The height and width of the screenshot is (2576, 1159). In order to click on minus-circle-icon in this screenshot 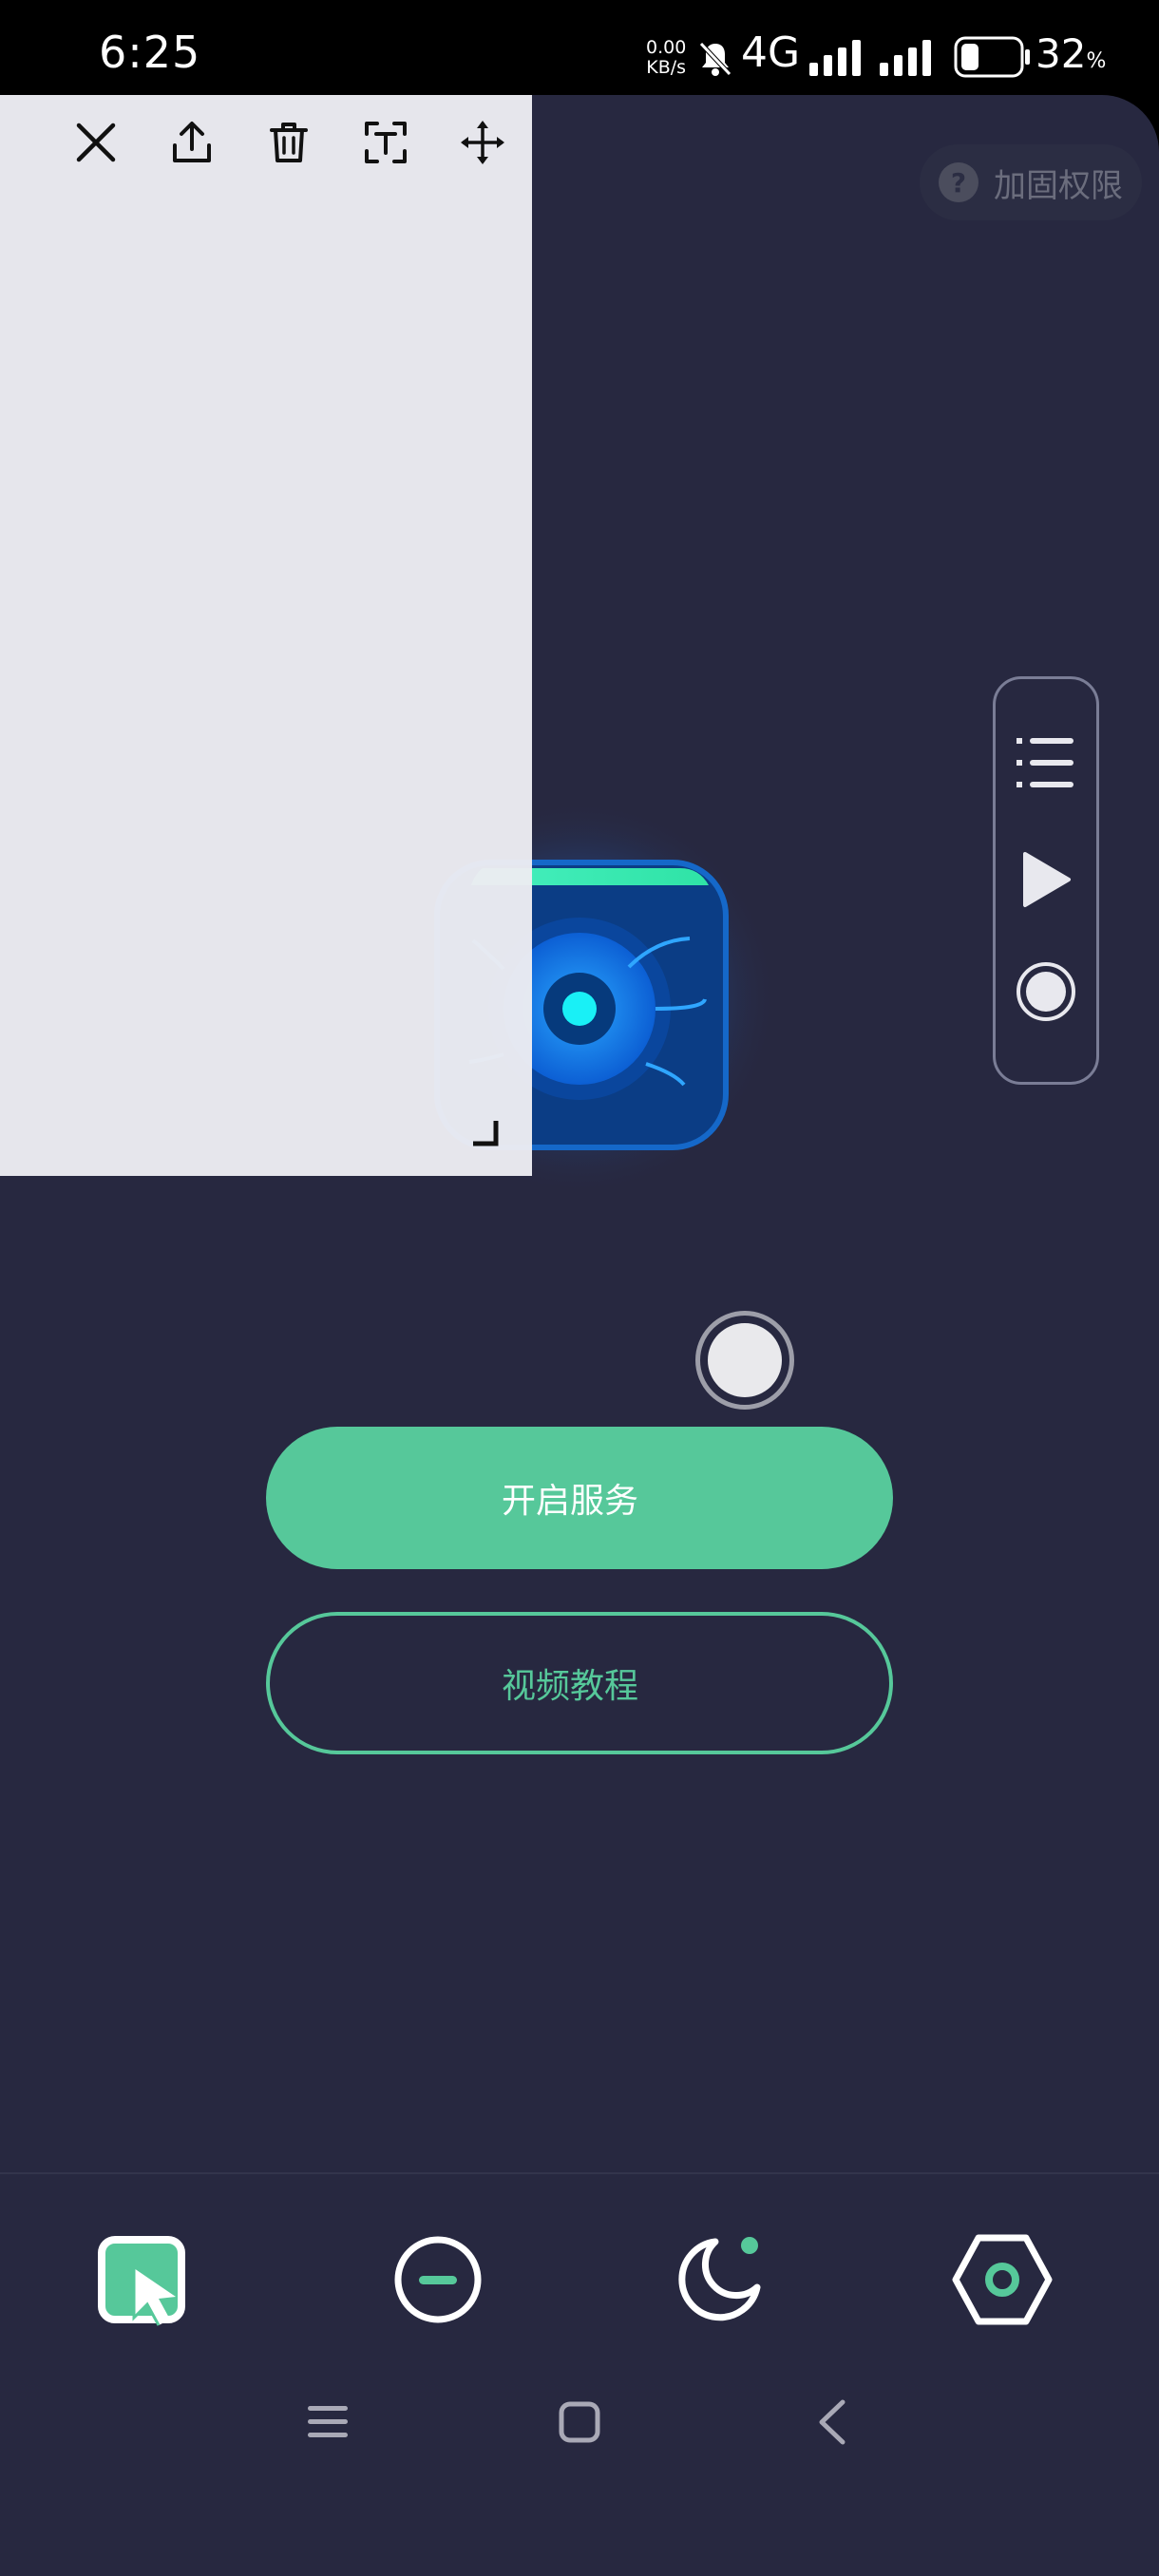, I will do `click(438, 2279)`.